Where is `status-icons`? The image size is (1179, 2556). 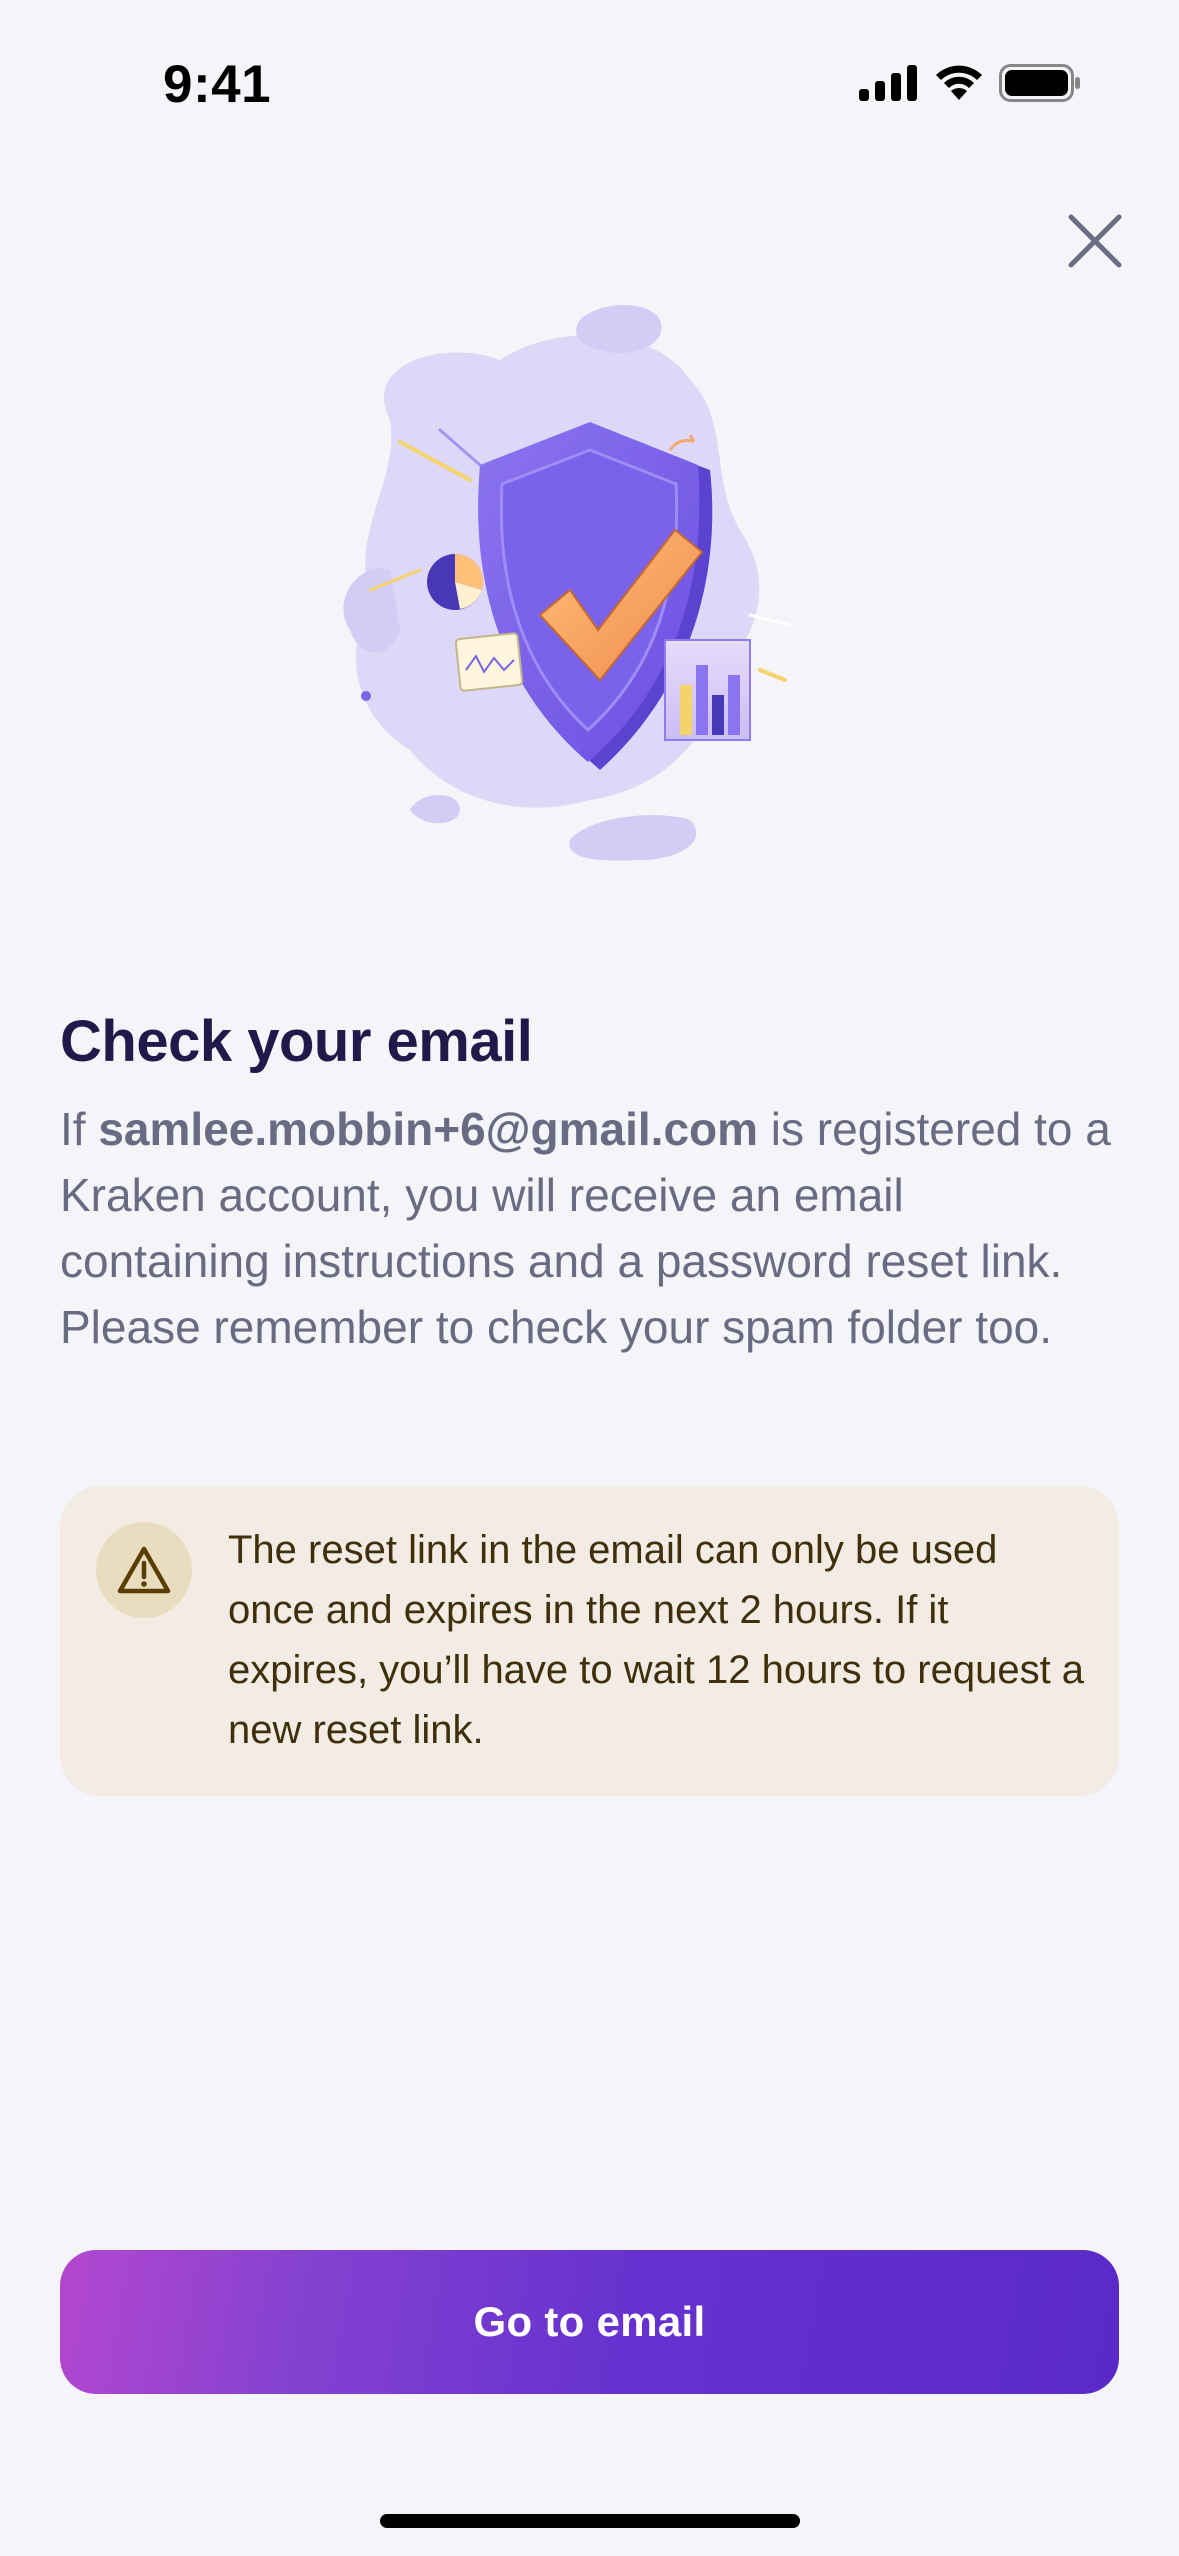 status-icons is located at coordinates (970, 83).